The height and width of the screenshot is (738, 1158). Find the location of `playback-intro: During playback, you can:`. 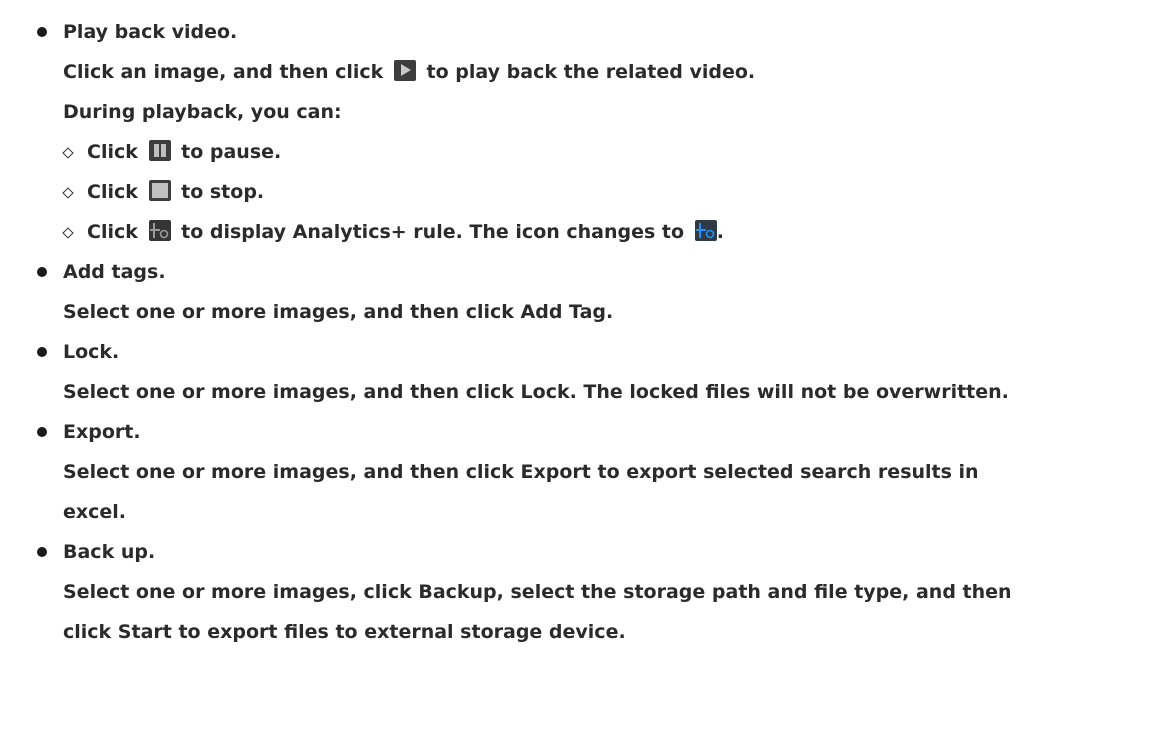

playback-intro: During playback, you can: is located at coordinates (202, 112).